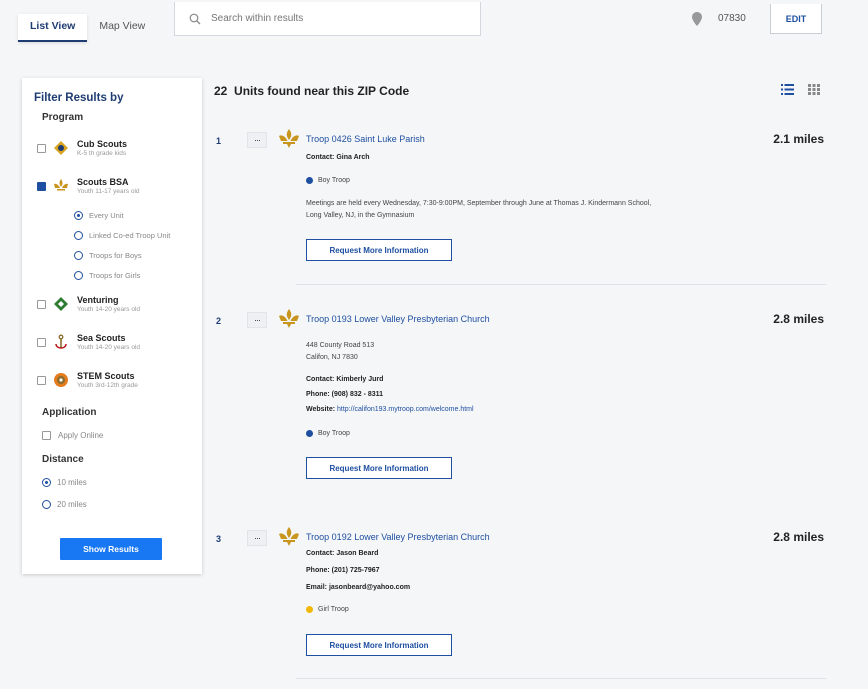 The height and width of the screenshot is (689, 868). Describe the element at coordinates (61, 380) in the screenshot. I see `stem-scouts-emblem-icon` at that location.